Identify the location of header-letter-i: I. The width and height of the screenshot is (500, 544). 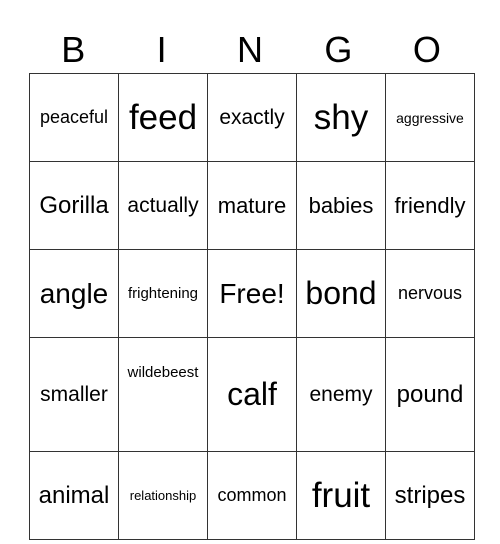
(161, 49).